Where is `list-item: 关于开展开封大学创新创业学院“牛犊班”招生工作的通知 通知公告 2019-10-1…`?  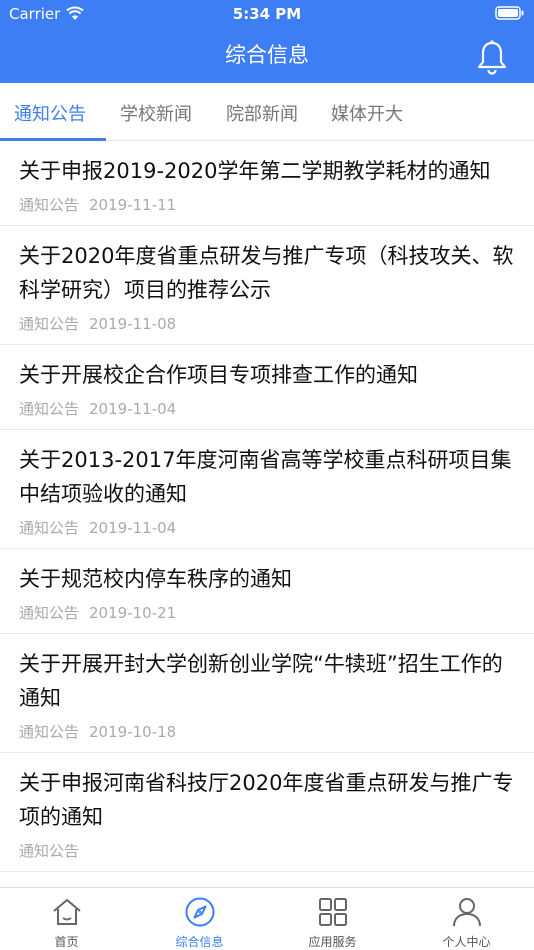
list-item: 关于开展开封大学创新创业学院“牛犊班”招生工作的通知 通知公告 2019-10-1… is located at coordinates (267, 693).